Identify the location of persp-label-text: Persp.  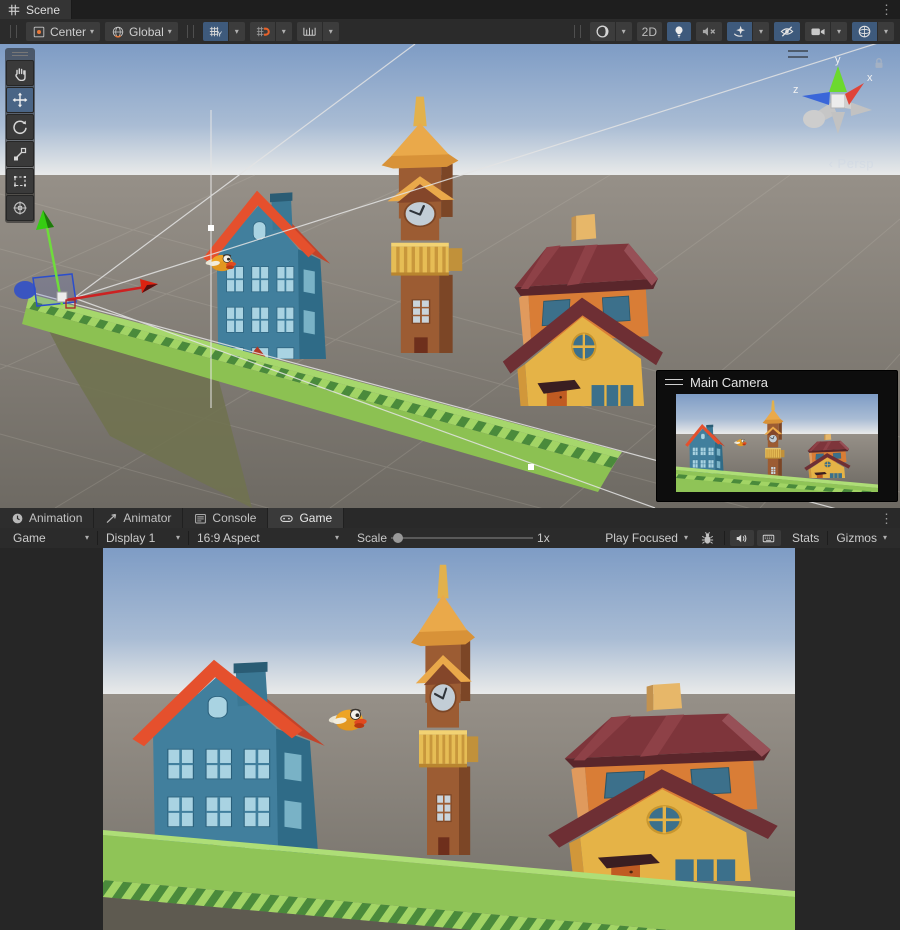
(855, 163).